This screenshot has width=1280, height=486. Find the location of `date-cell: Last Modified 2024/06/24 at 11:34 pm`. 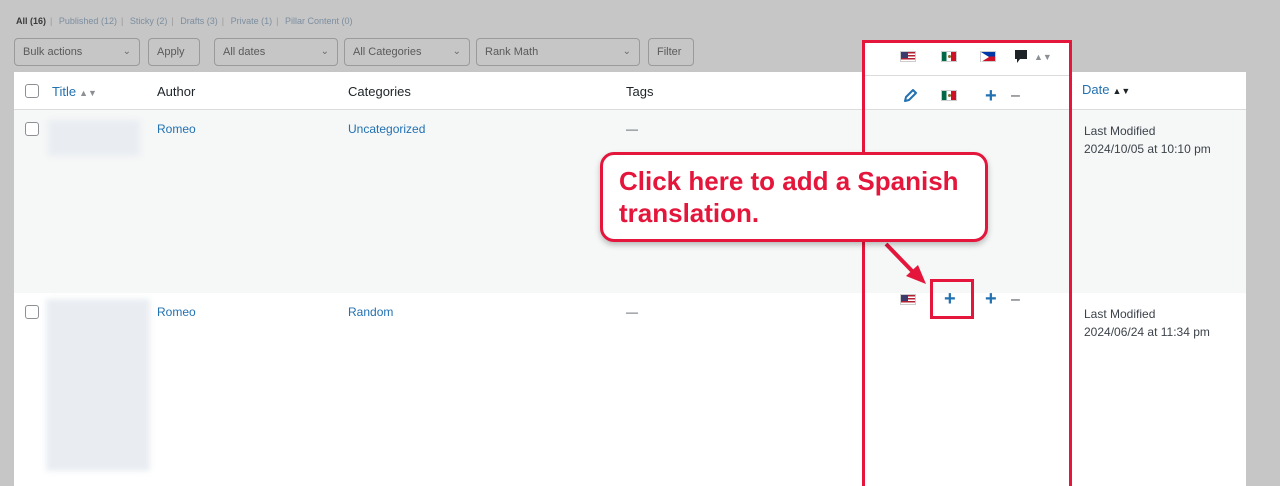

date-cell: Last Modified 2024/06/24 at 11:34 pm is located at coordinates (1147, 323).